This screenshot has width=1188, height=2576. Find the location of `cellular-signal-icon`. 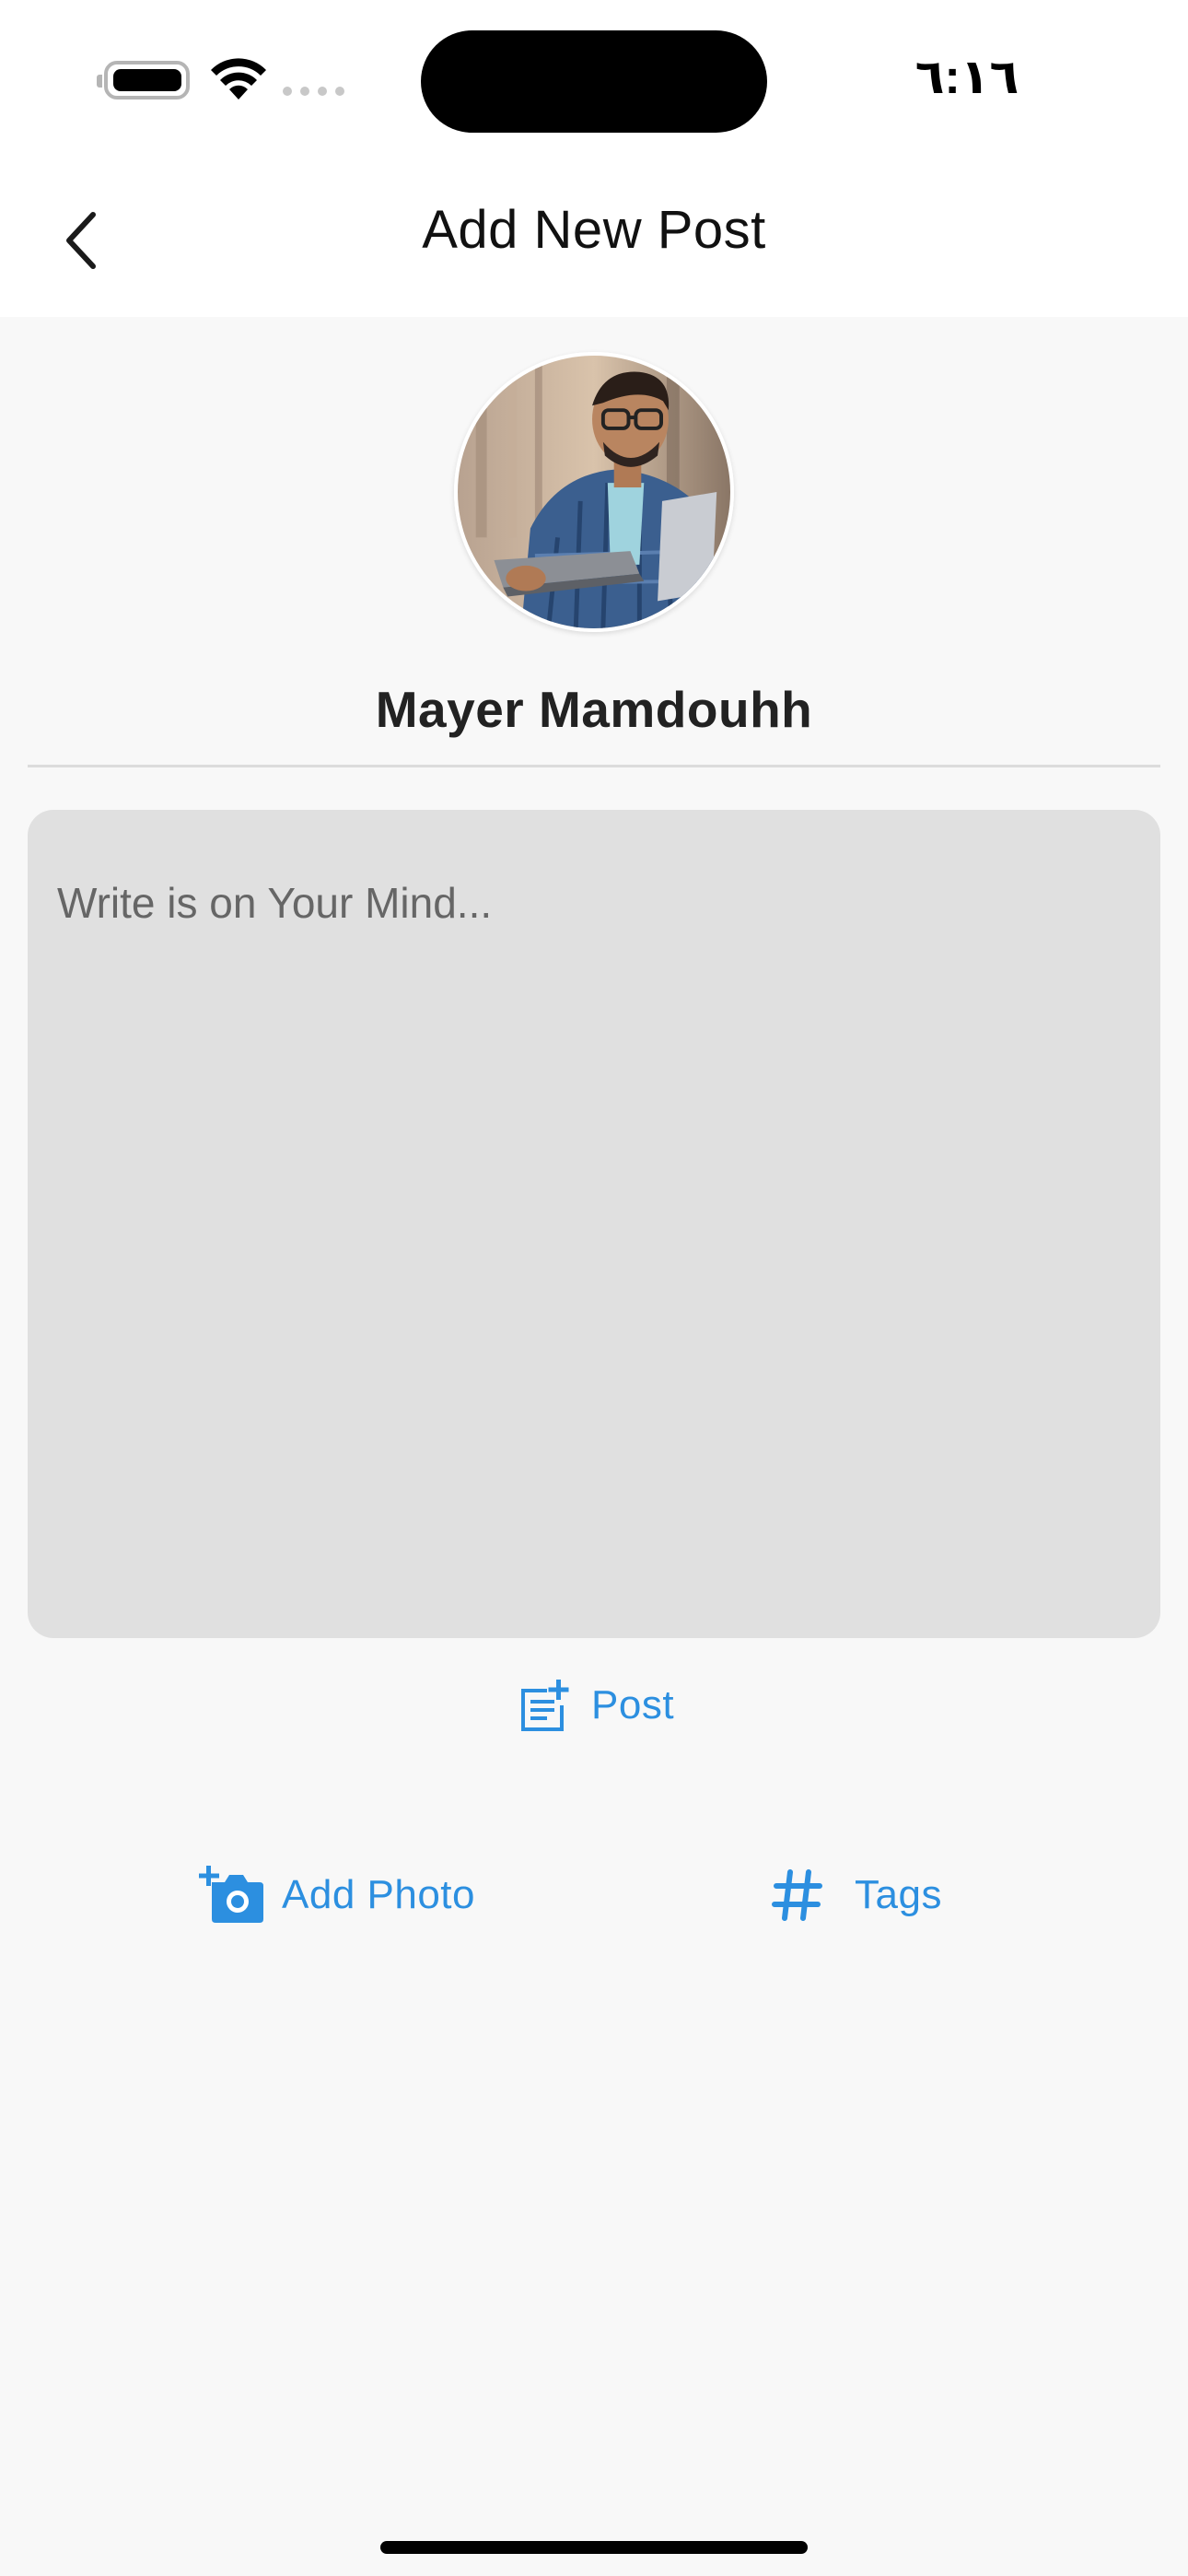

cellular-signal-icon is located at coordinates (313, 91).